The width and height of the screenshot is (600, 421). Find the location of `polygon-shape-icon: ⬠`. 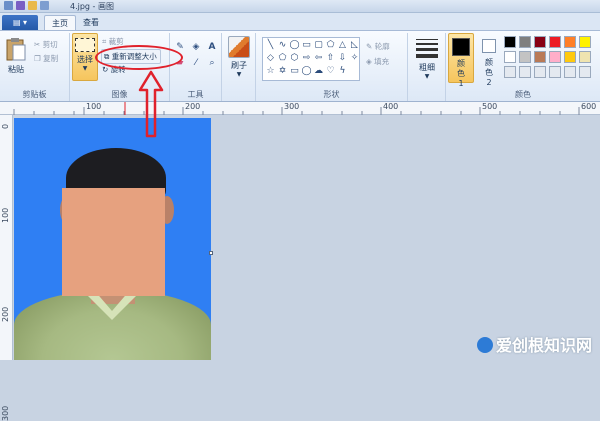

polygon-shape-icon: ⬠ is located at coordinates (330, 46).